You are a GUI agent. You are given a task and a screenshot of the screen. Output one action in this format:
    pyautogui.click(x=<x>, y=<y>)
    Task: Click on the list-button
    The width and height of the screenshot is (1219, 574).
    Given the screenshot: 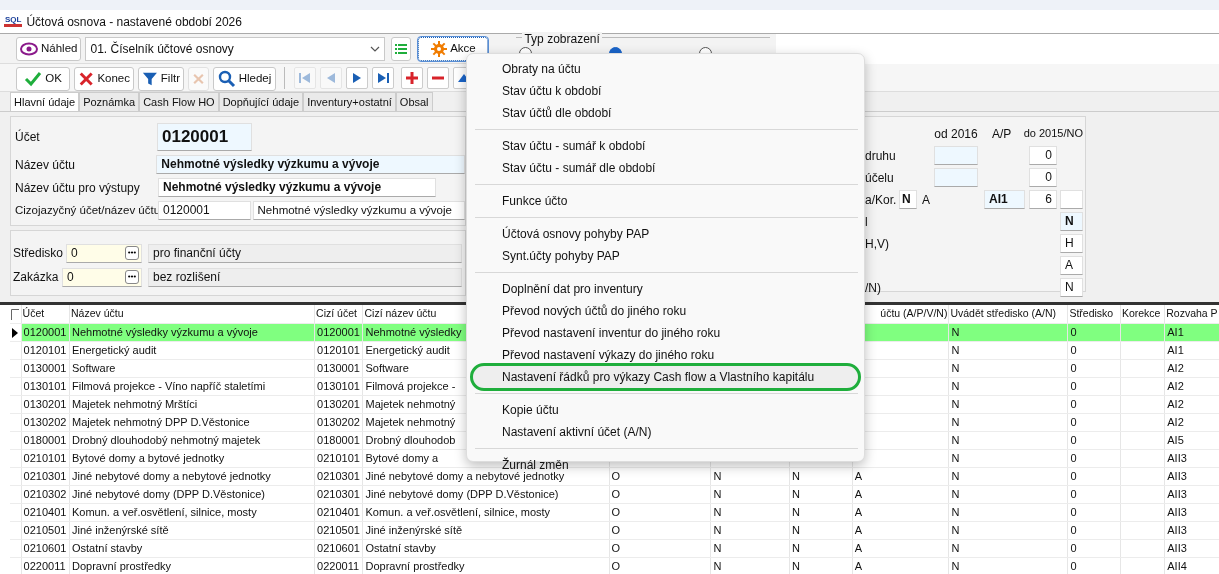 What is the action you would take?
    pyautogui.click(x=401, y=49)
    